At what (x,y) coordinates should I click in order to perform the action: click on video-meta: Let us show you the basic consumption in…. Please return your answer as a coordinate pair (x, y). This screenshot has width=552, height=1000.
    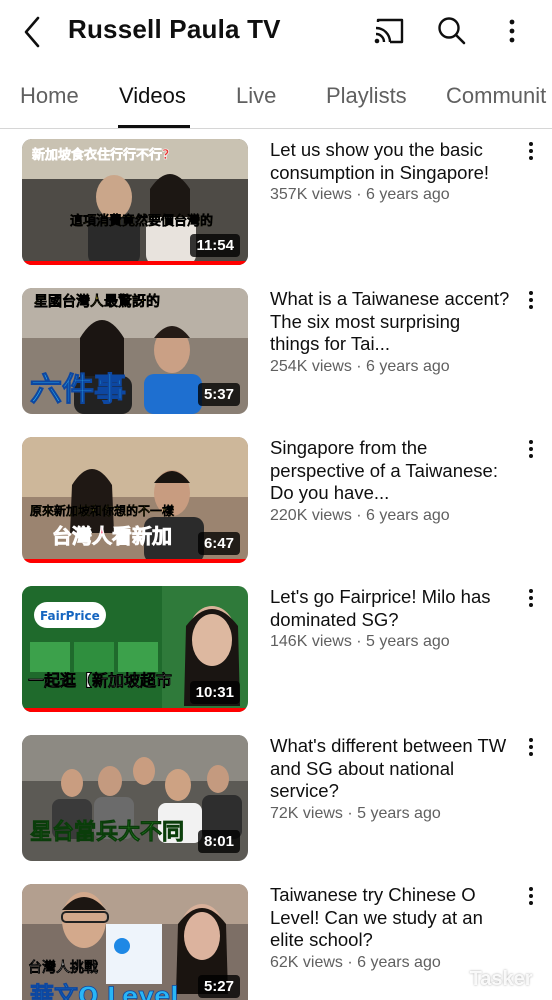
    Looking at the image, I should click on (392, 172).